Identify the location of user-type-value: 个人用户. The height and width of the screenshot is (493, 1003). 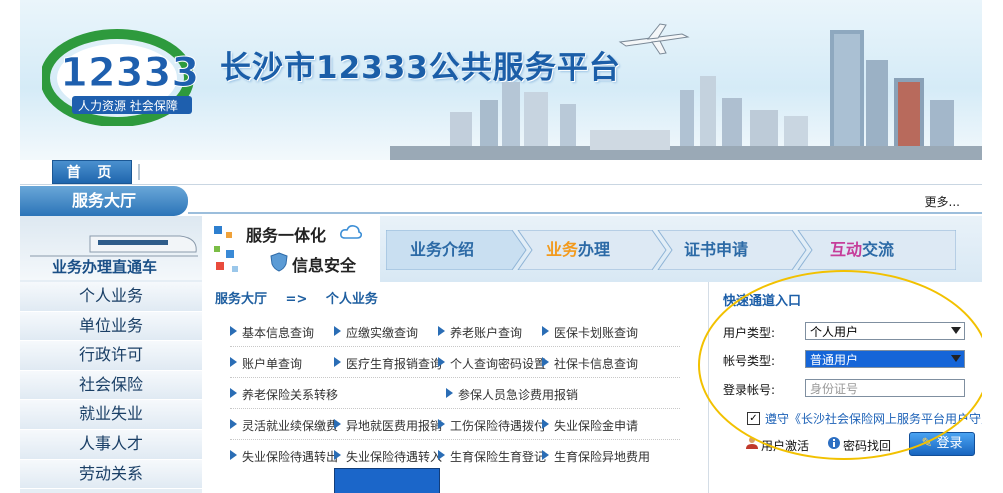
(834, 332).